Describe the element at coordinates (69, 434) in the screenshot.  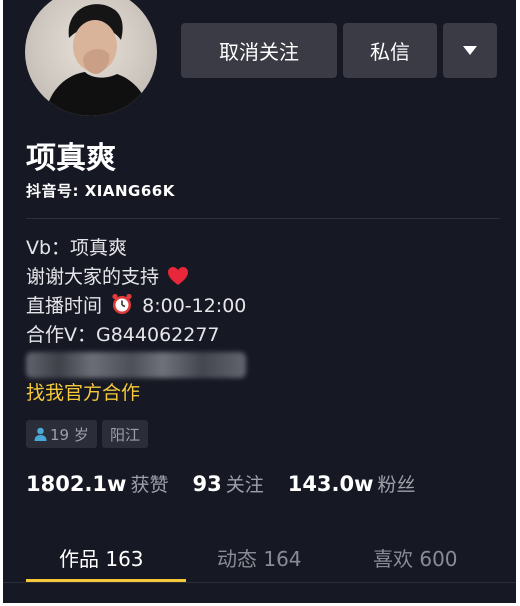
I see `age-label: 19 岁` at that location.